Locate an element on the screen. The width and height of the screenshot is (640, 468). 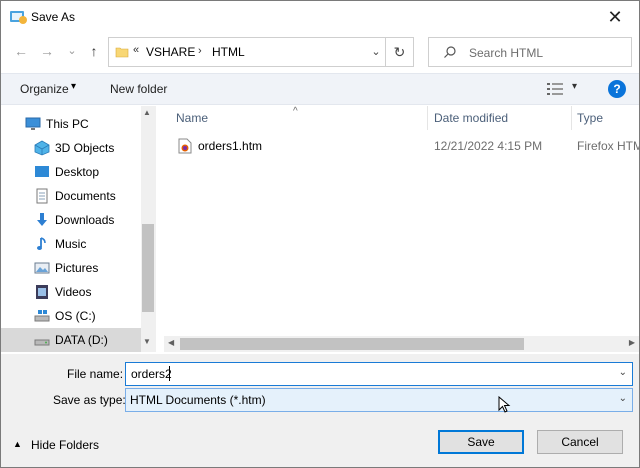
recent-locations-button: ⌄ is located at coordinates (72, 51).